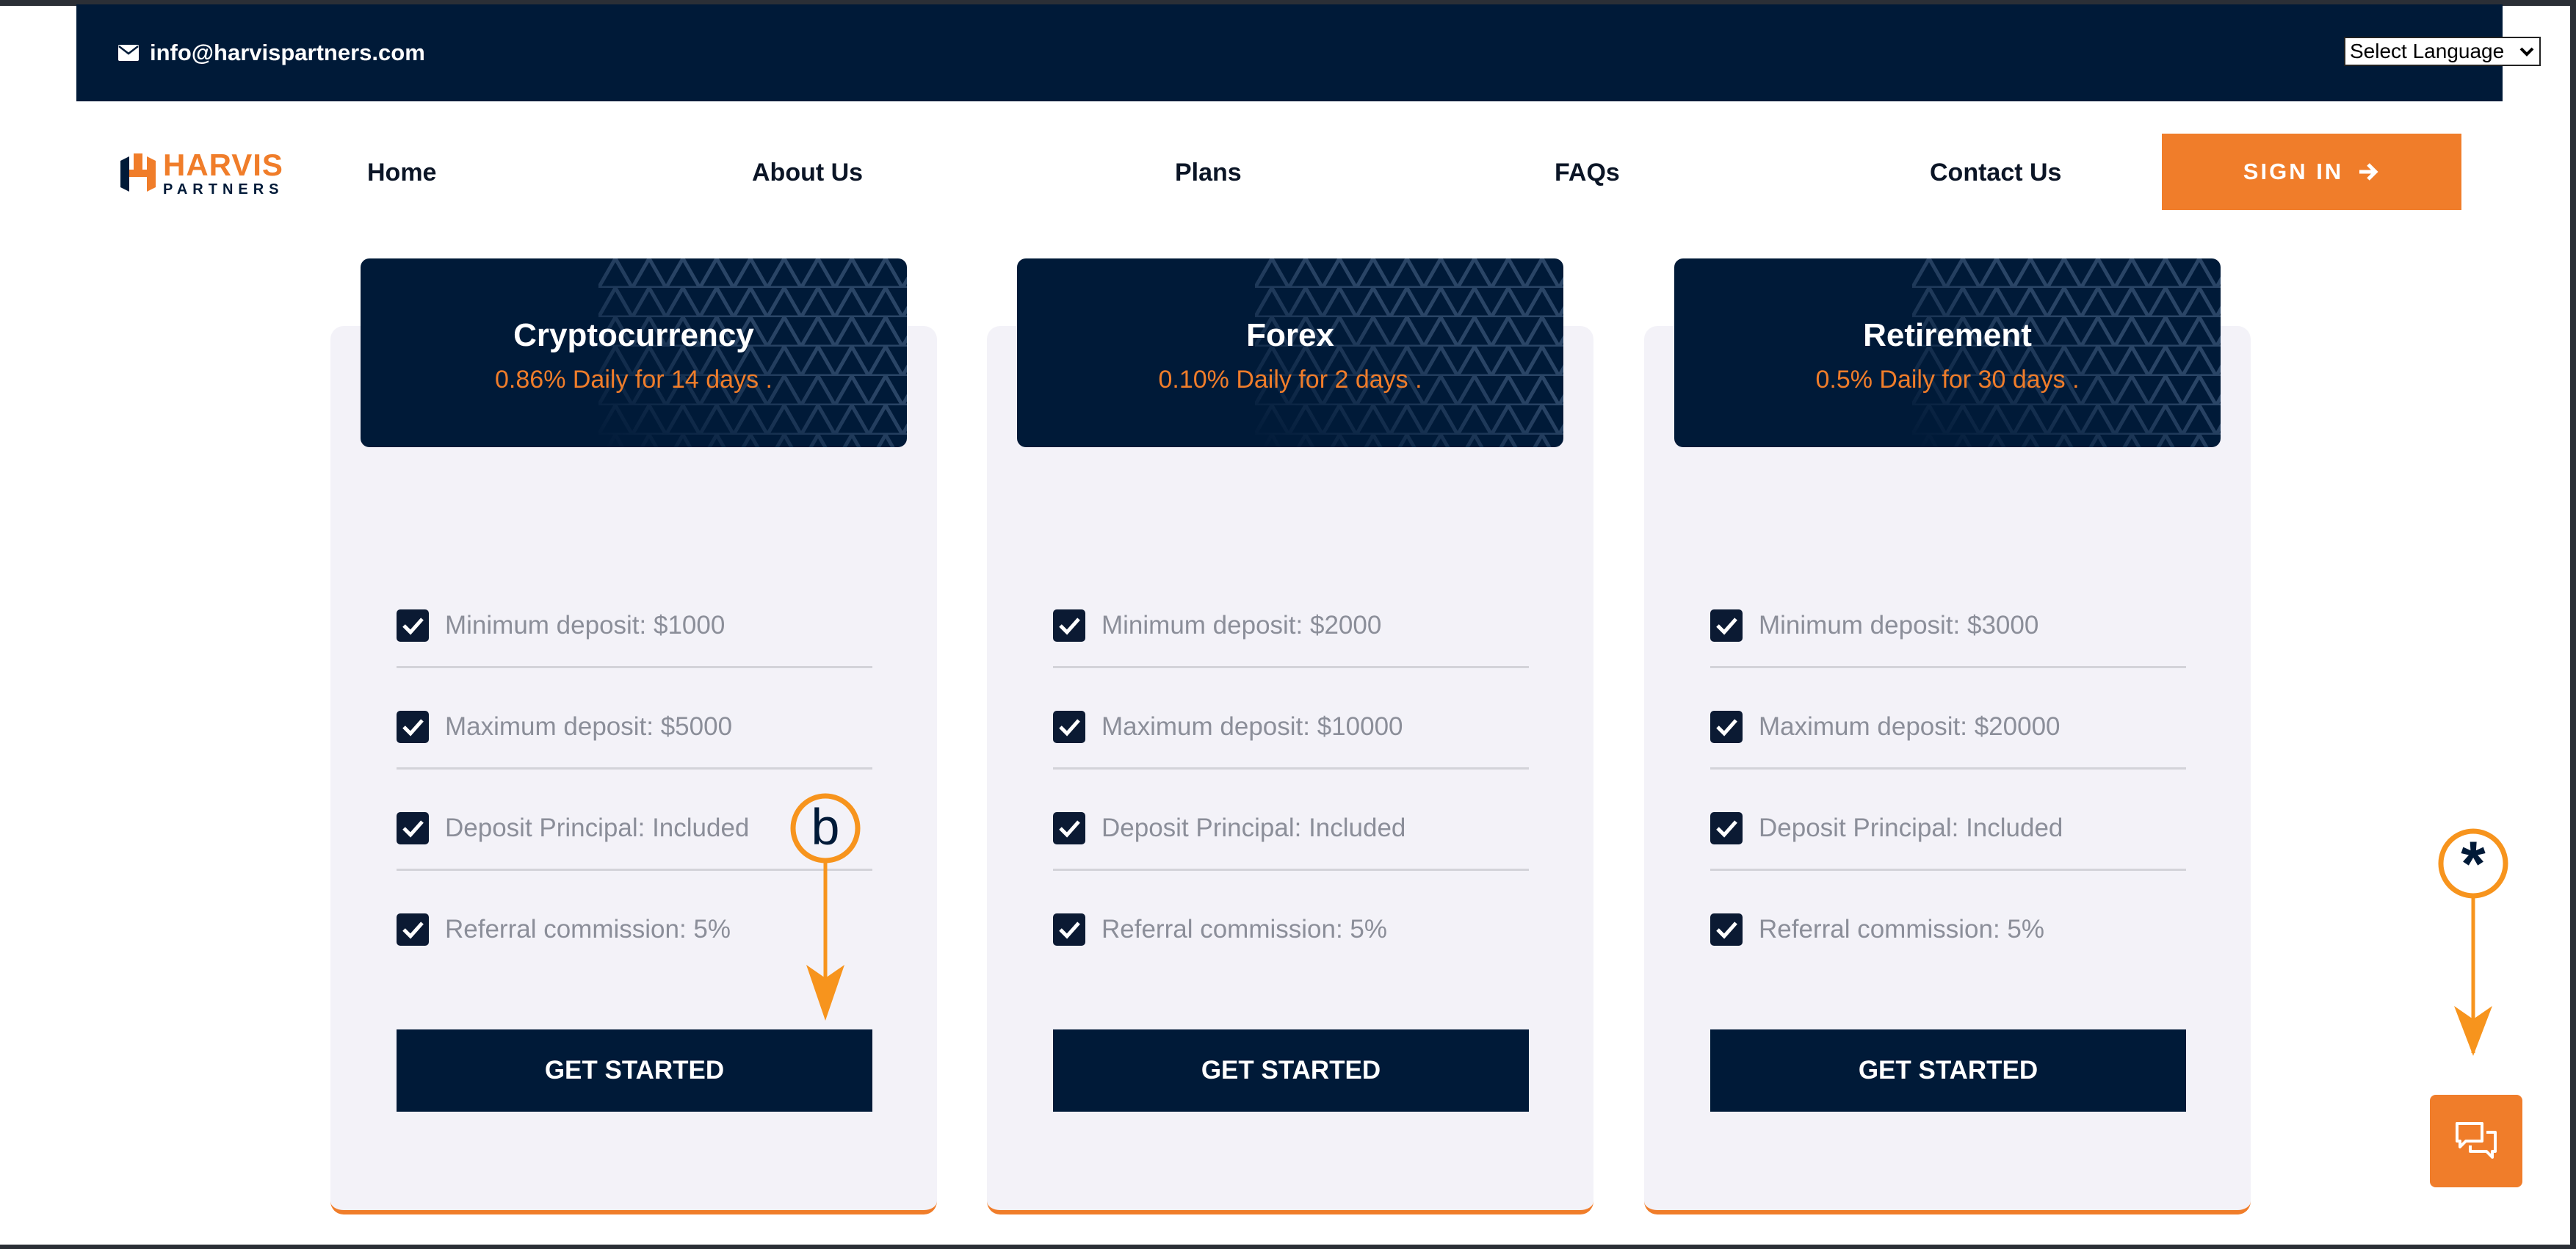  Describe the element at coordinates (2473, 864) in the screenshot. I see `annotation-label-star: *` at that location.